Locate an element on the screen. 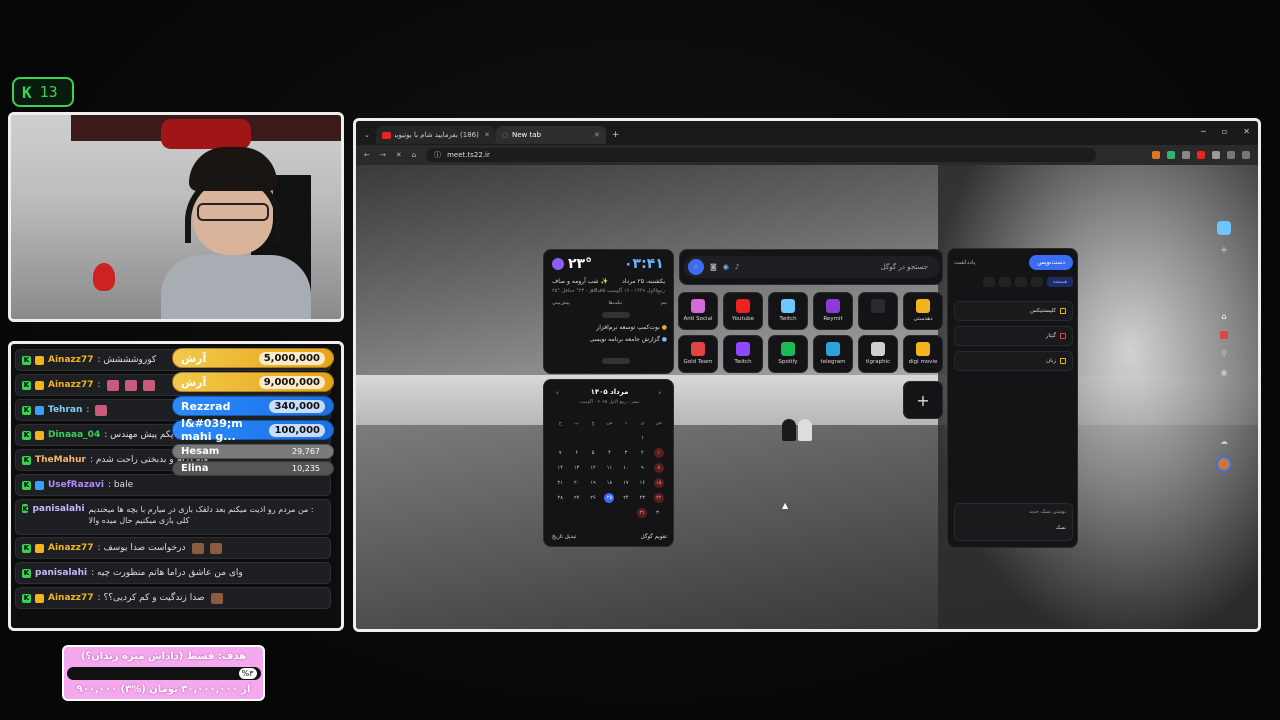 This screenshot has height=720, width=1280. calendar-day: ۲۱ is located at coordinates (560, 483).